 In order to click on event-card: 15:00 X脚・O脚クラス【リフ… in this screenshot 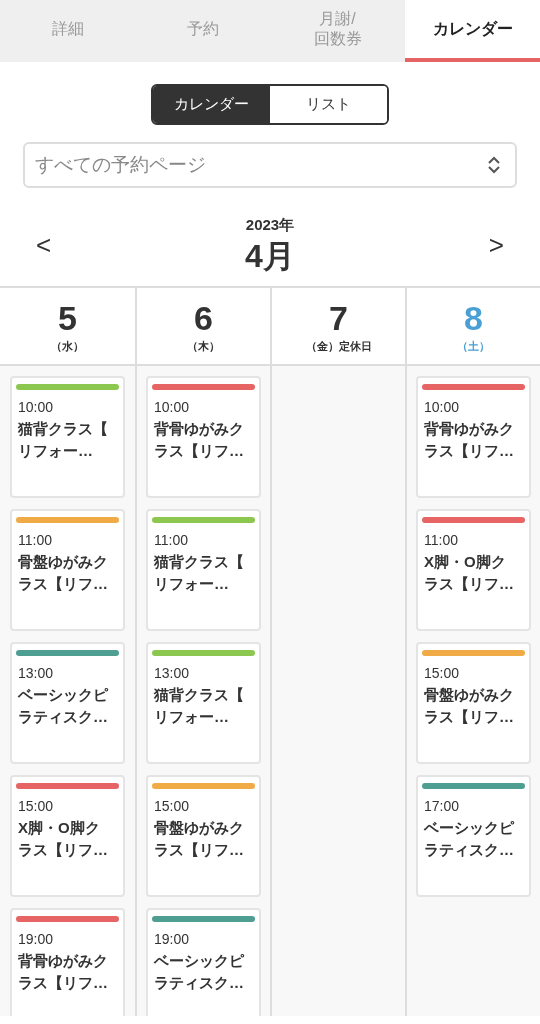, I will do `click(67, 836)`.